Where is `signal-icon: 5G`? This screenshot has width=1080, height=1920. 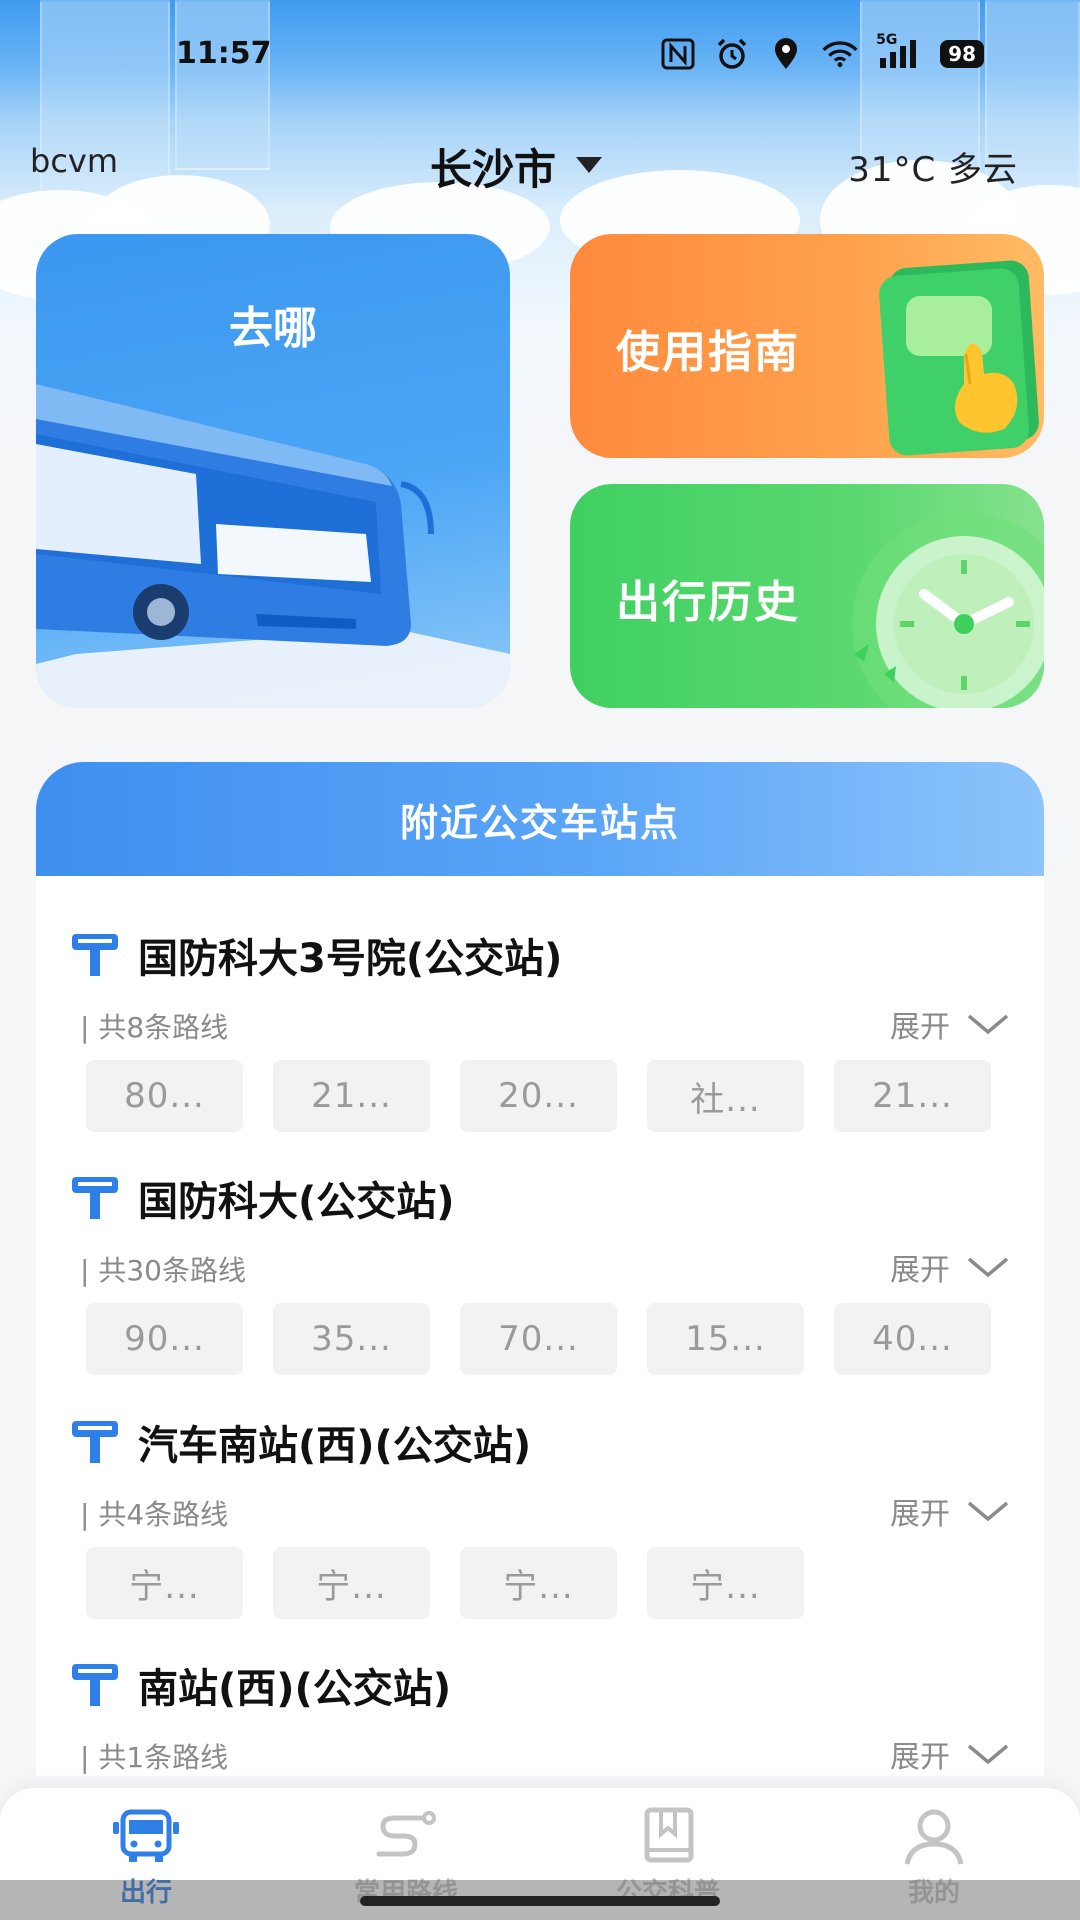 signal-icon: 5G is located at coordinates (899, 51).